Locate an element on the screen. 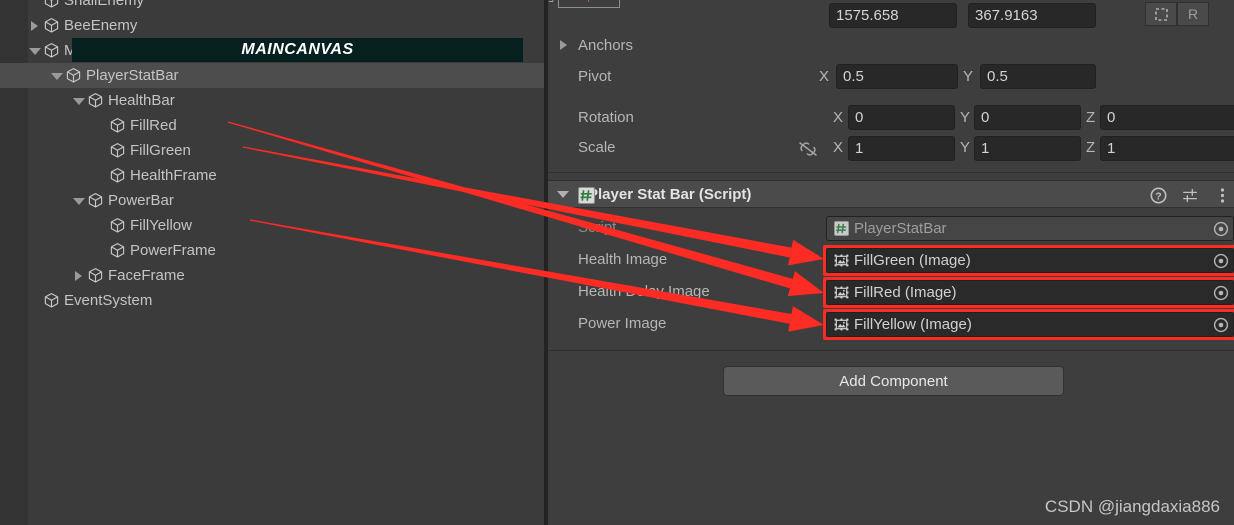 This screenshot has width=1234, height=525. hierarchy-item-faceframe: FaceFrame is located at coordinates (272, 275).